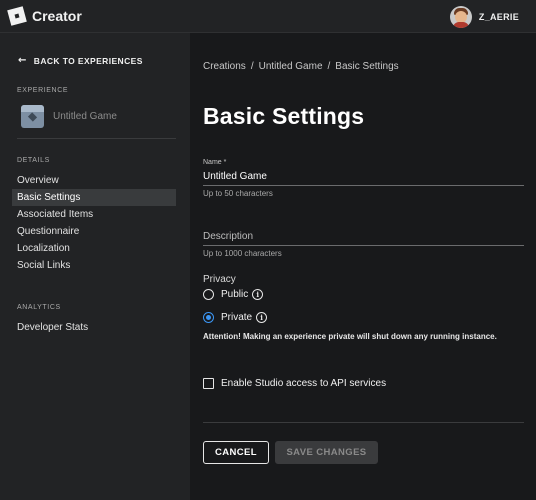 The height and width of the screenshot is (500, 536). What do you see at coordinates (17, 16) in the screenshot?
I see `roblox-logo-icon` at bounding box center [17, 16].